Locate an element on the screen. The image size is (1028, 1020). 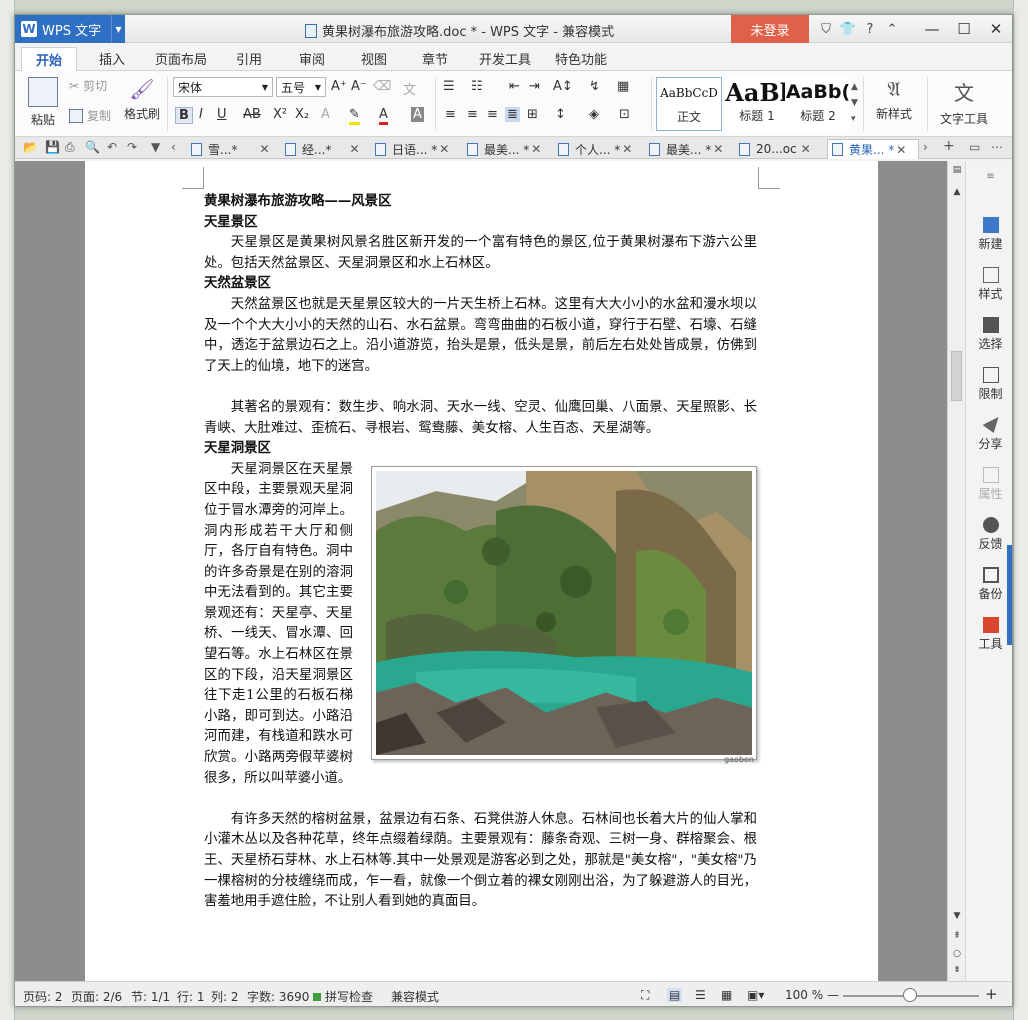
doc-tab: 雪...* ✕ is located at coordinates (235, 149).